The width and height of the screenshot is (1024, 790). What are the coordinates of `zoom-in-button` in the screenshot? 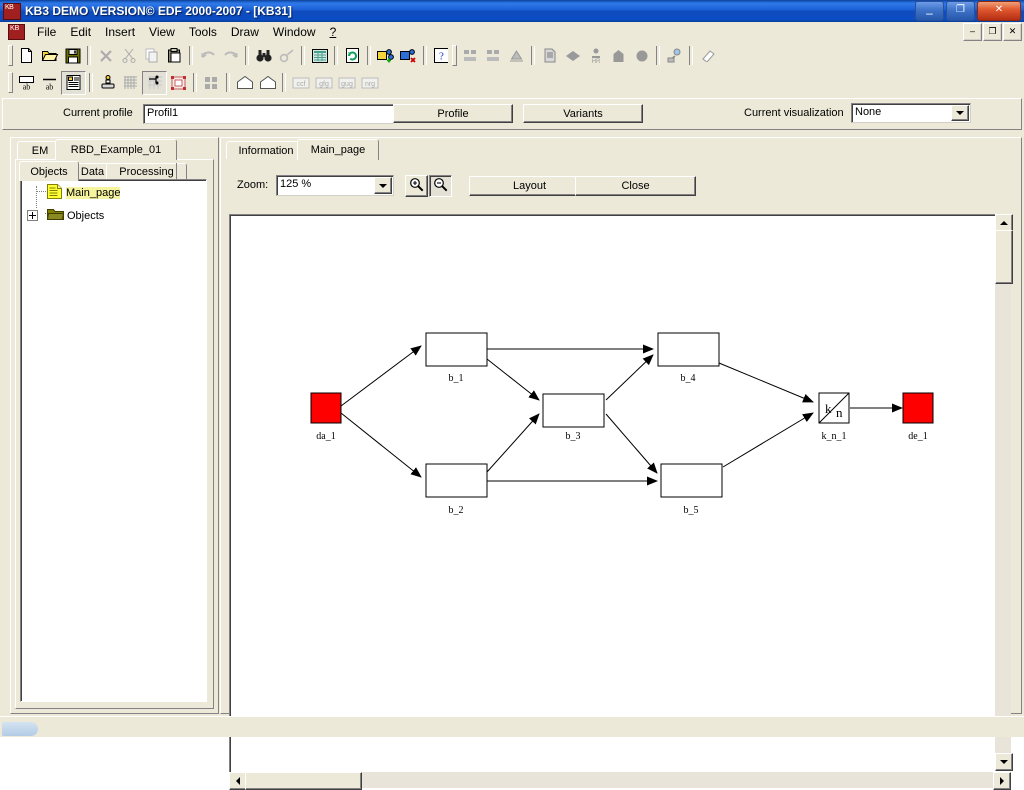 It's located at (416, 186).